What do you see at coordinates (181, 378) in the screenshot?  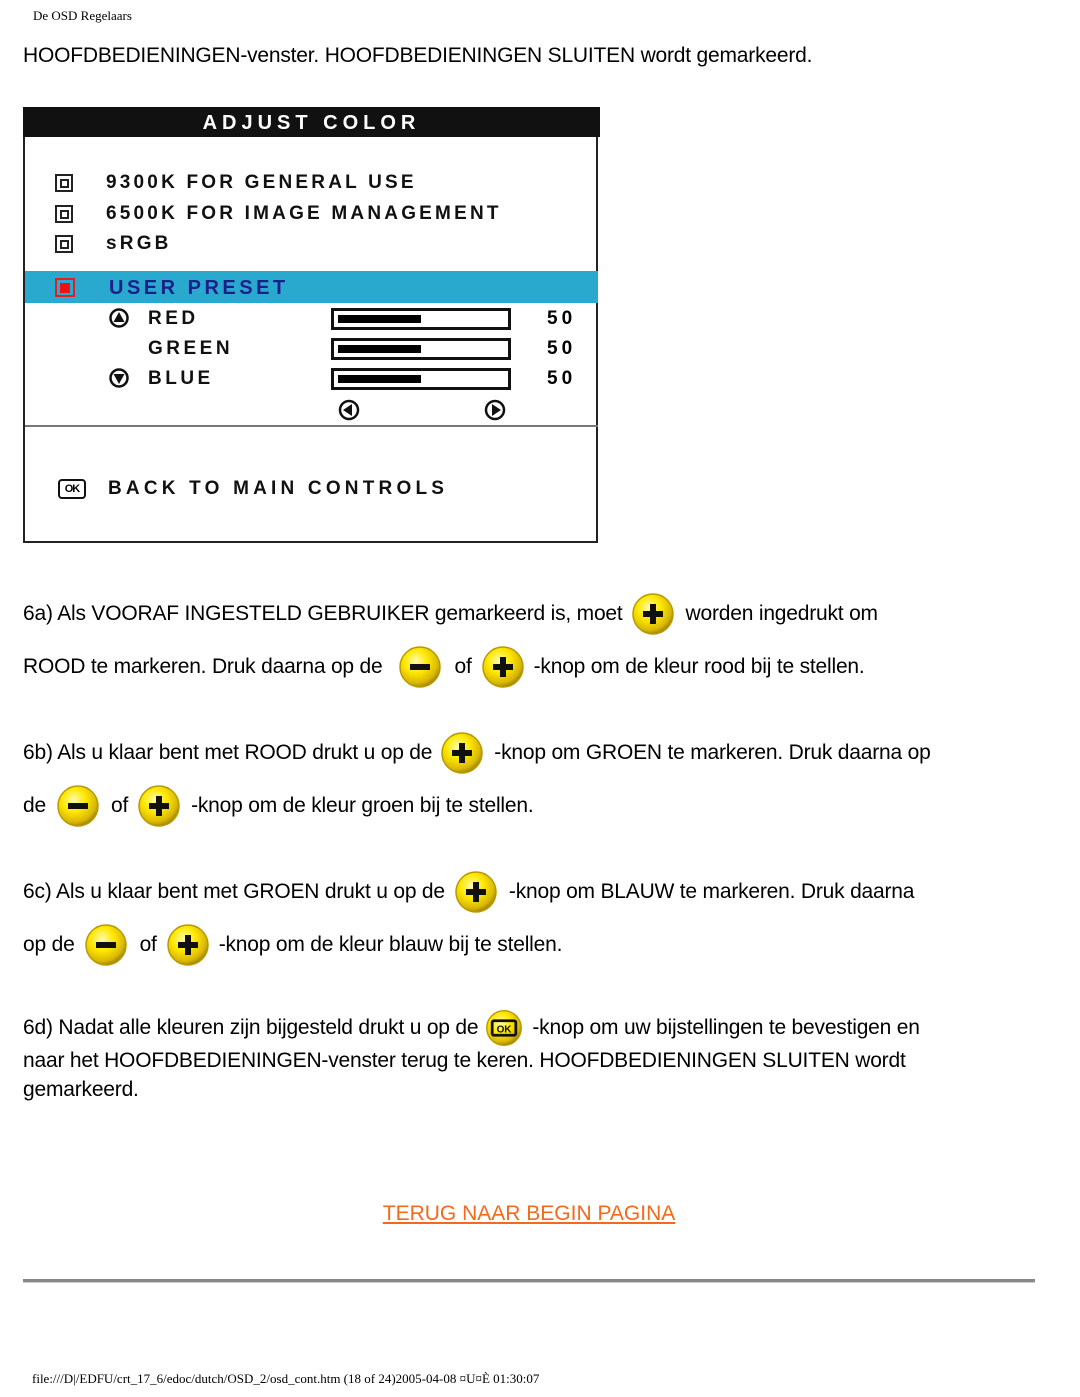 I see `color-name: BLUE` at bounding box center [181, 378].